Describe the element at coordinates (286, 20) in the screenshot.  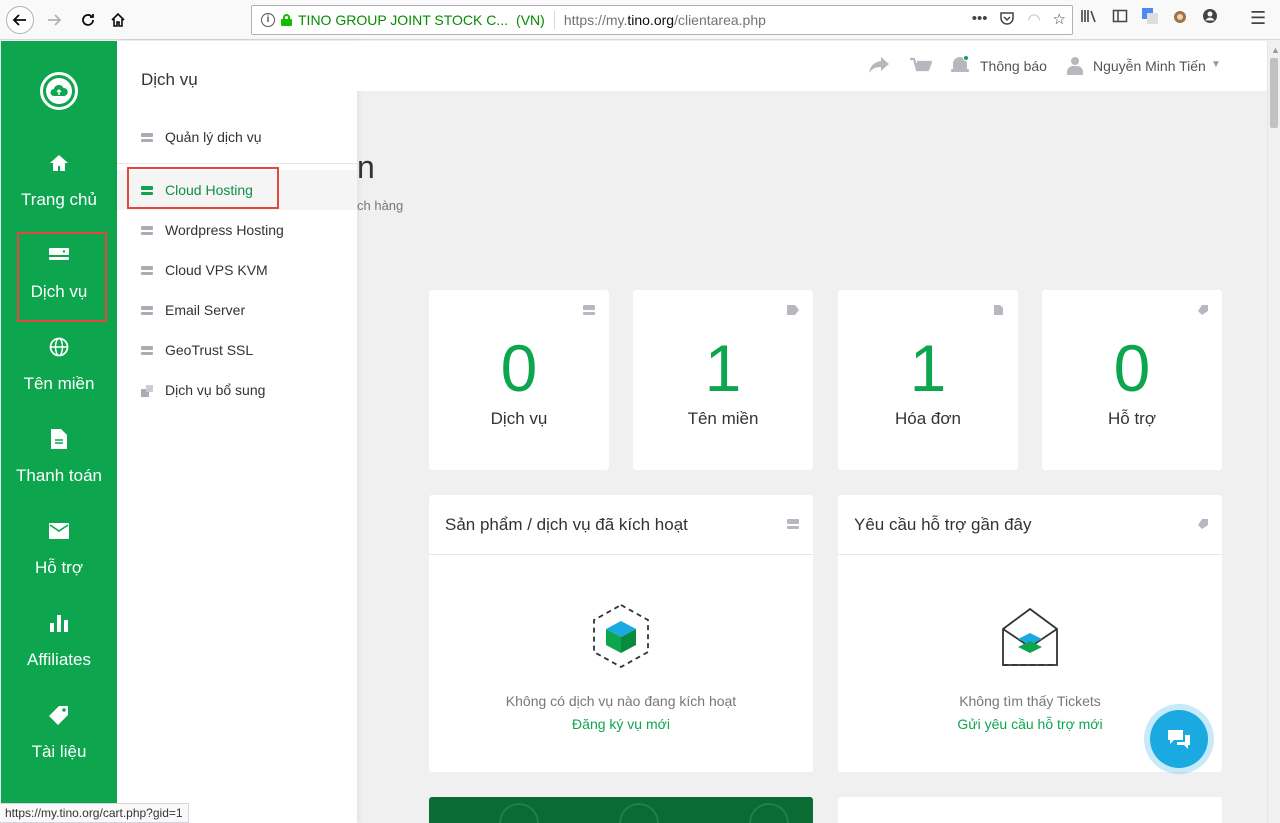
I see `lock-icon` at that location.